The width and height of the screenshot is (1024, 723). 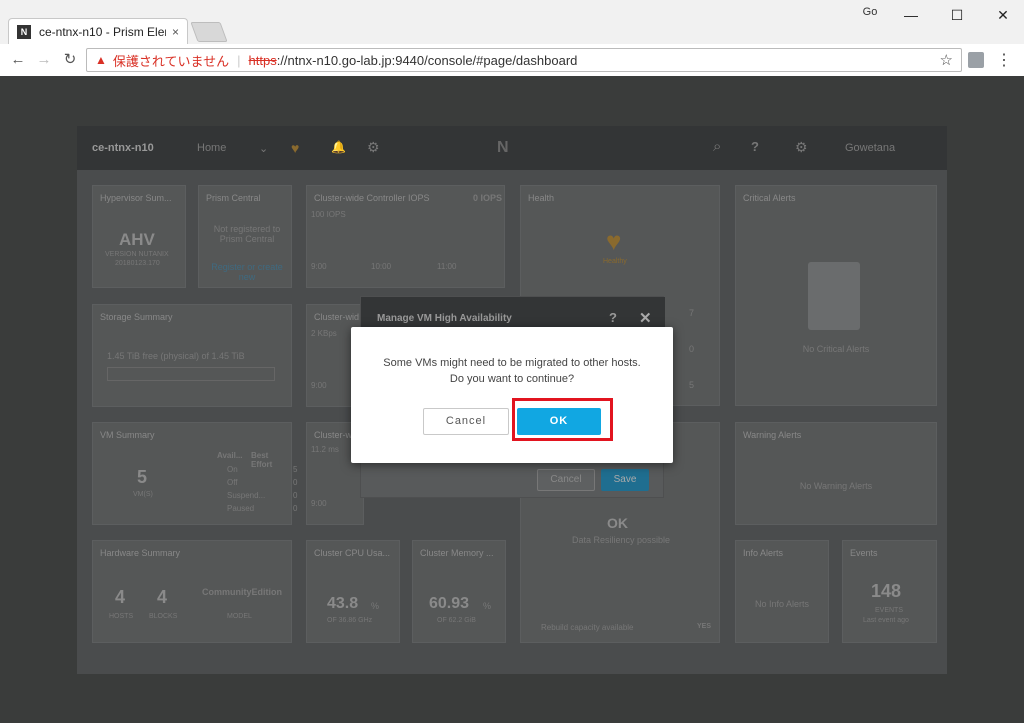 What do you see at coordinates (801, 147) in the screenshot?
I see `settings-gear-icon: ⚙` at bounding box center [801, 147].